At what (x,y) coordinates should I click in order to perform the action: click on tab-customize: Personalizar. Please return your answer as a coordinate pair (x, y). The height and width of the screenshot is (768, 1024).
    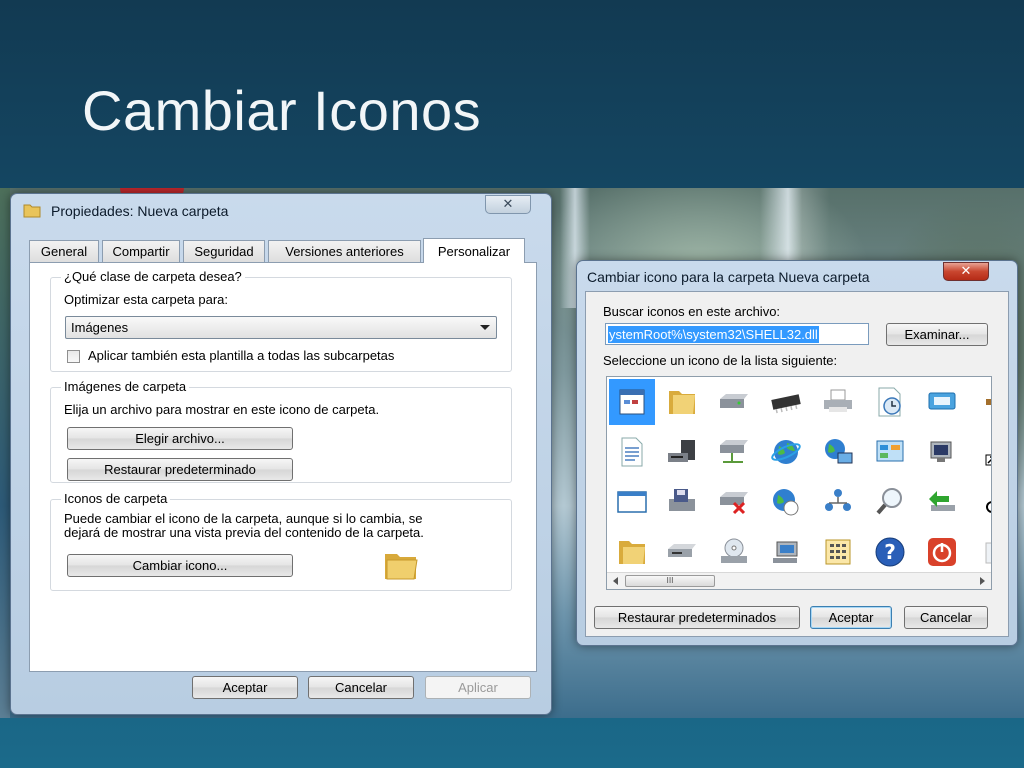
    Looking at the image, I should click on (474, 250).